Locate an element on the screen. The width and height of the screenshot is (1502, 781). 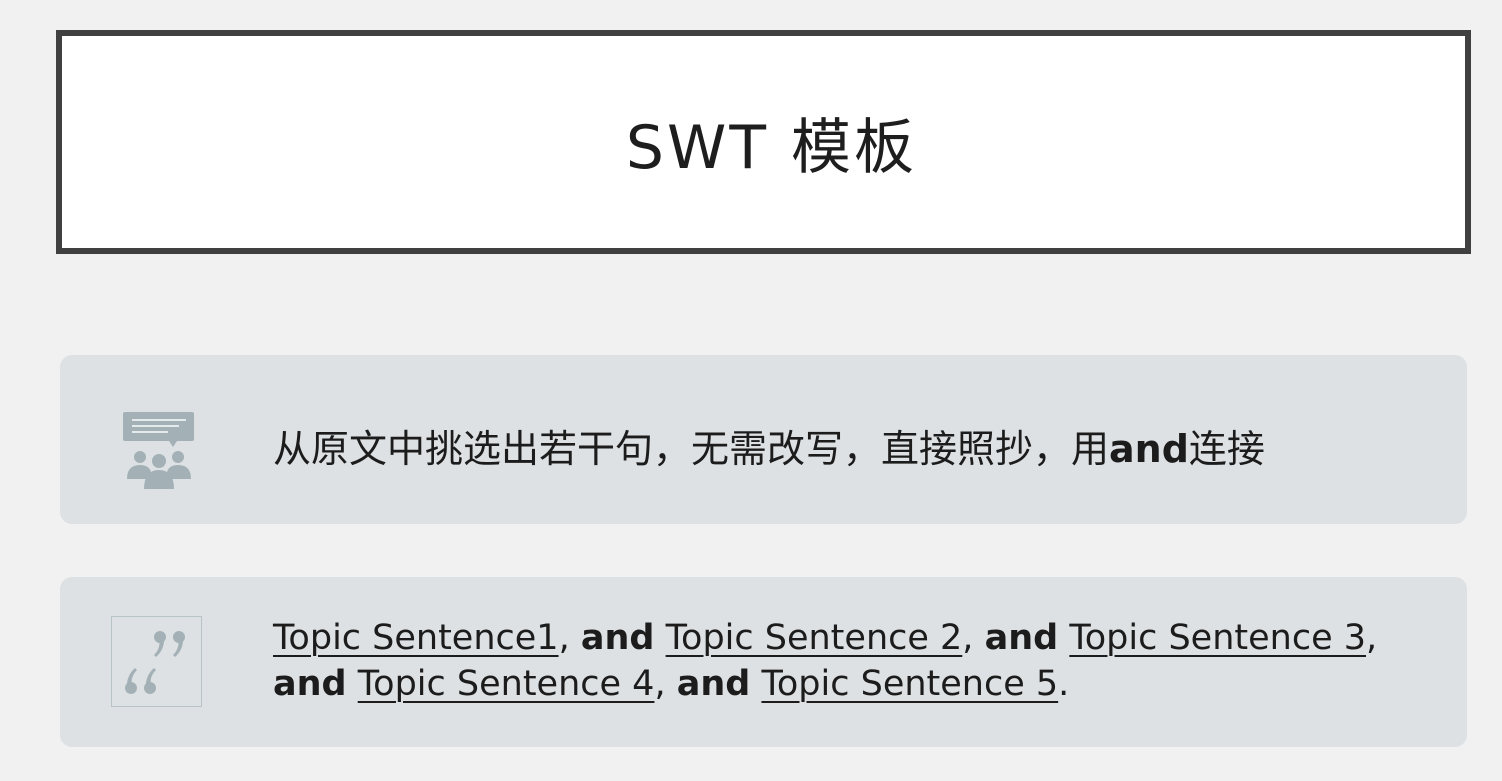
instruction-text: 从原文中挑选出若干句，无需改写，直接照抄，用and连接 is located at coordinates (769, 449).